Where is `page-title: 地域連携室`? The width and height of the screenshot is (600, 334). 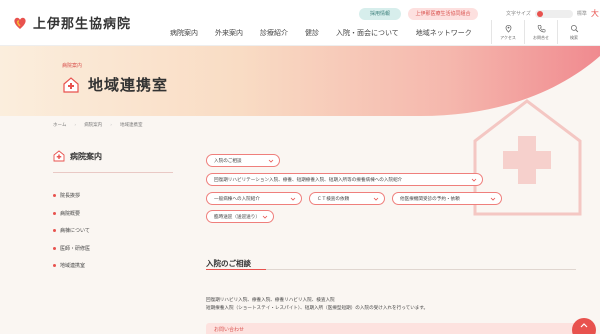
page-title: 地域連携室 is located at coordinates (128, 85).